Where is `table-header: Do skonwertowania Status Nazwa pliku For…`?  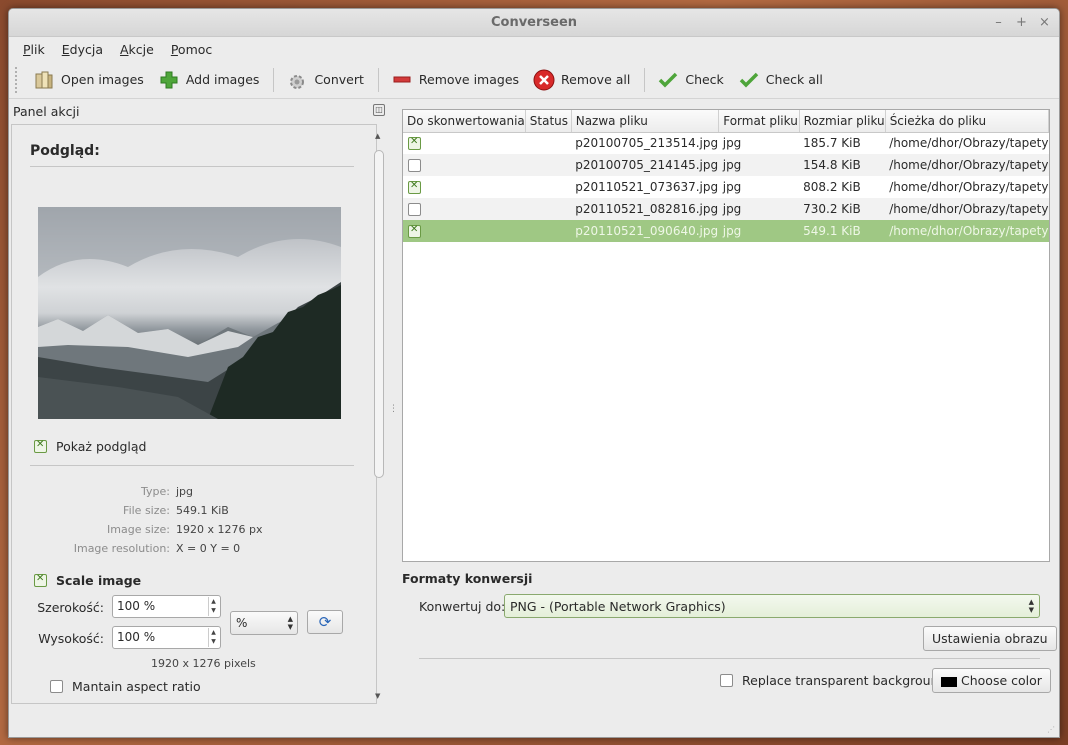 table-header: Do skonwertowania Status Nazwa pliku For… is located at coordinates (726, 121).